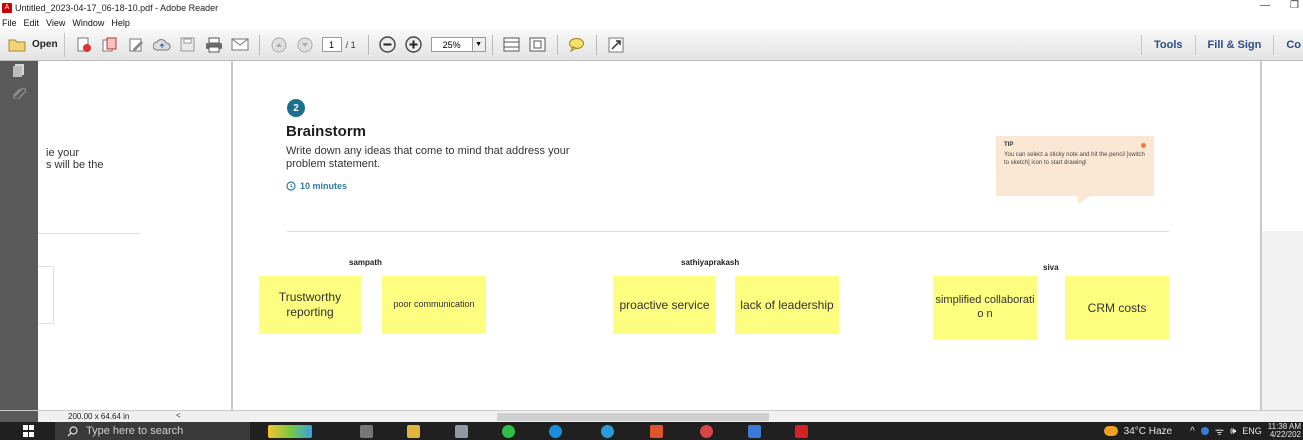 This screenshot has height=440, width=1303. Describe the element at coordinates (706, 431) in the screenshot. I see `chrome-icon` at that location.